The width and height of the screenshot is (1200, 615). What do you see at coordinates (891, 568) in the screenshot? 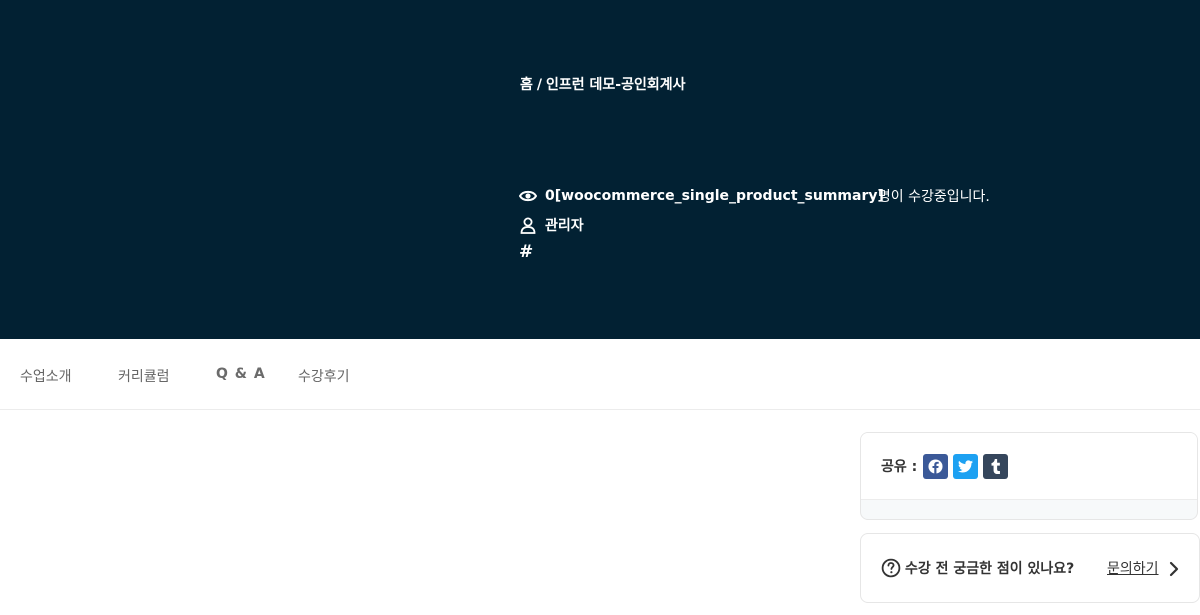
I see `question-circle-icon` at bounding box center [891, 568].